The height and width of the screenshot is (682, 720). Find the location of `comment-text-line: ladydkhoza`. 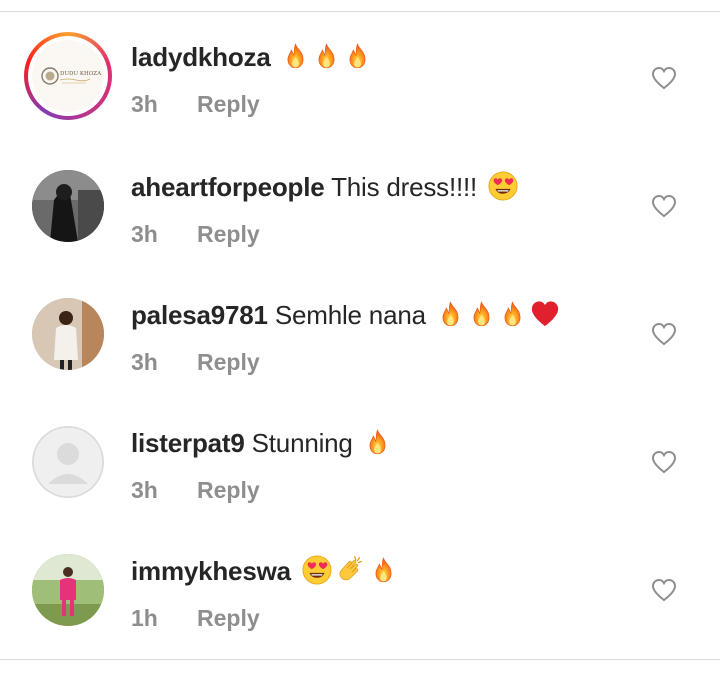

comment-text-line: ladydkhoza is located at coordinates (251, 57).